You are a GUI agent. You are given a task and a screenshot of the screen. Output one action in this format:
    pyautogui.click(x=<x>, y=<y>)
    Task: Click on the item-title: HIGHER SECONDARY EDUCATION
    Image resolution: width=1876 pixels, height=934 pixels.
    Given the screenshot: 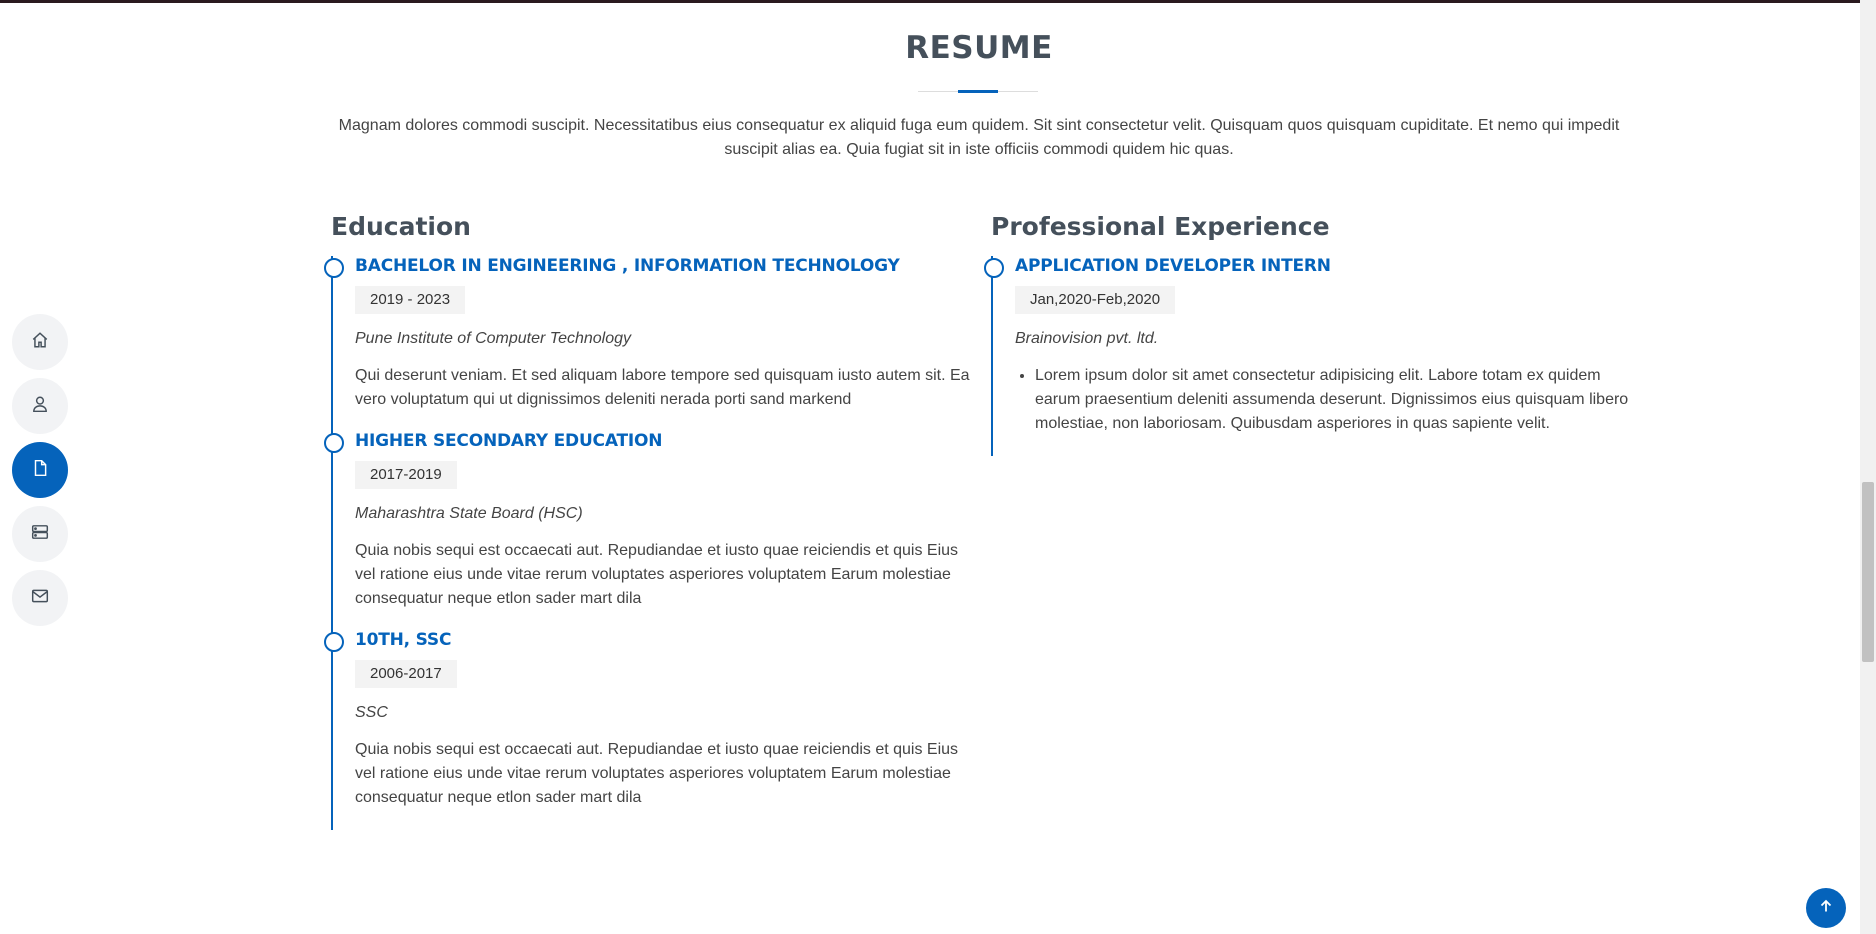 What is the action you would take?
    pyautogui.click(x=509, y=441)
    